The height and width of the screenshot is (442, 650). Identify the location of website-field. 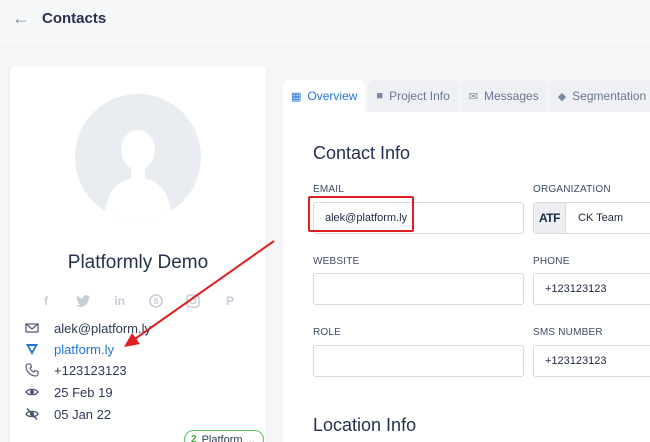
(418, 289).